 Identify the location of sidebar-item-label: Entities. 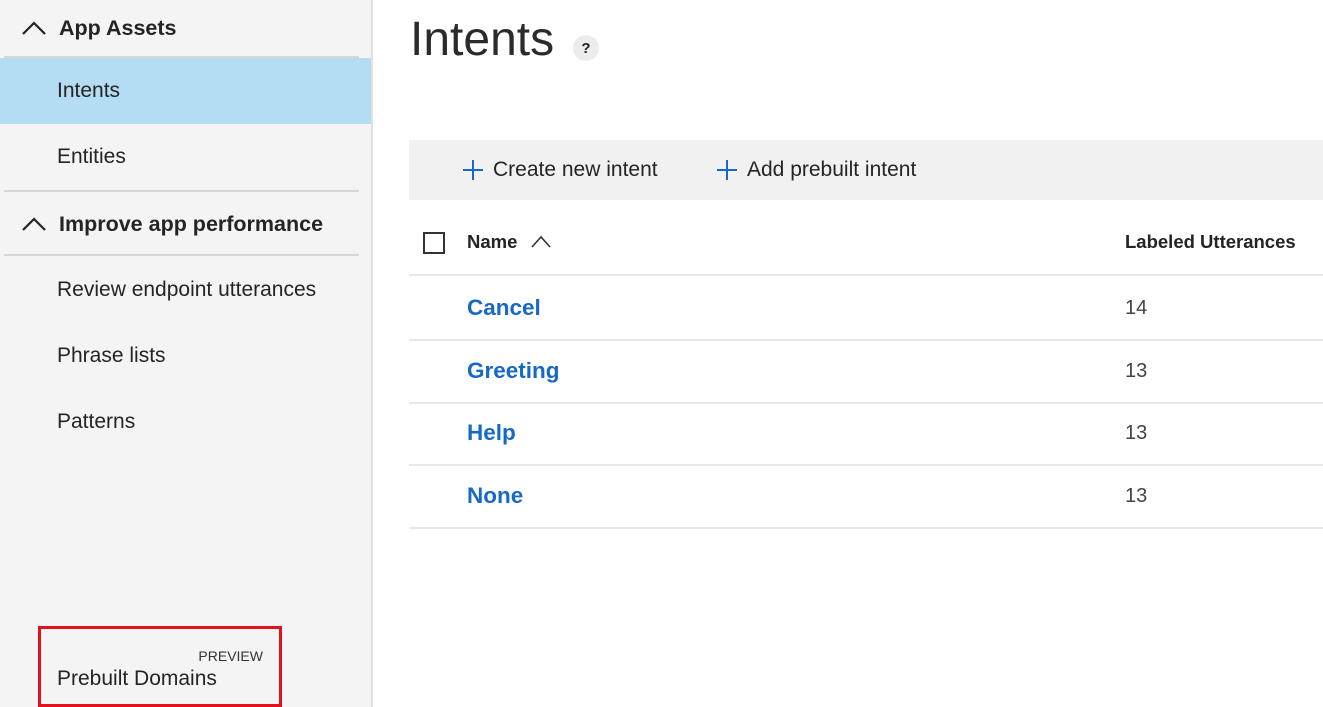
(91, 156).